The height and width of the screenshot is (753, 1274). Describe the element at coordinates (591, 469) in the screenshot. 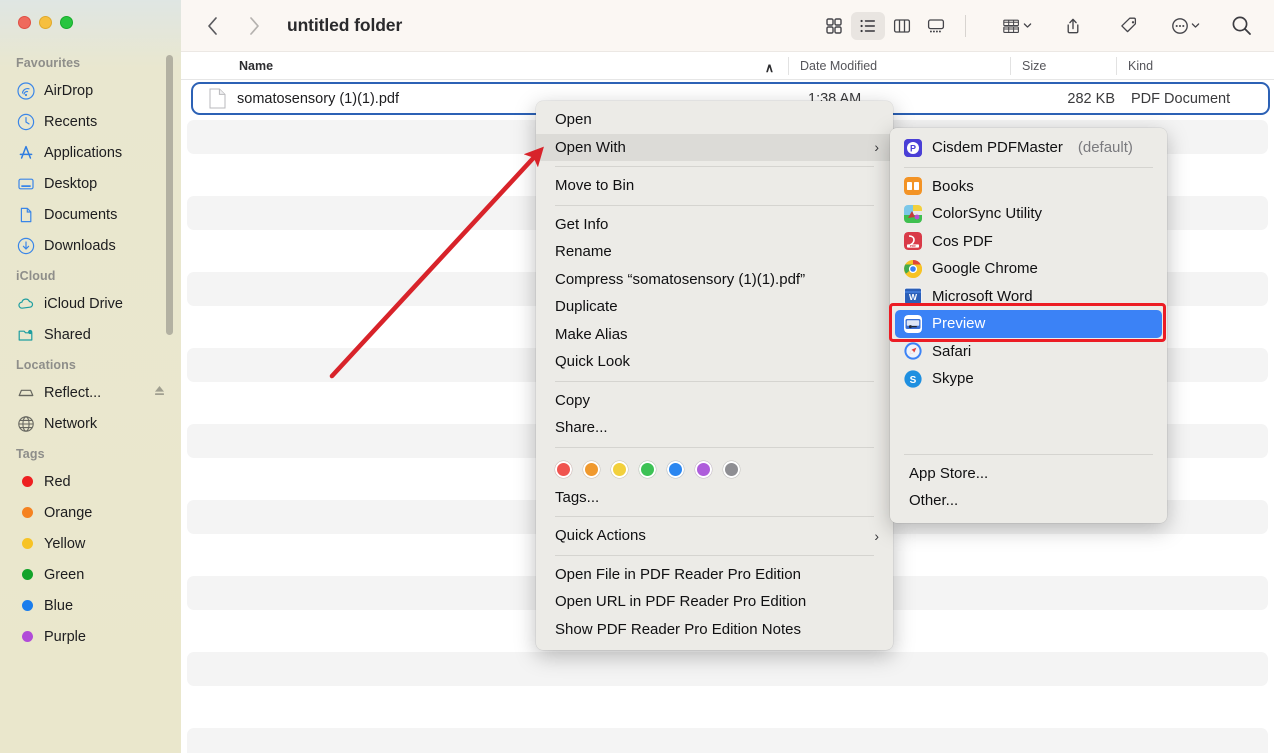

I see `tag-swatch-orange` at that location.